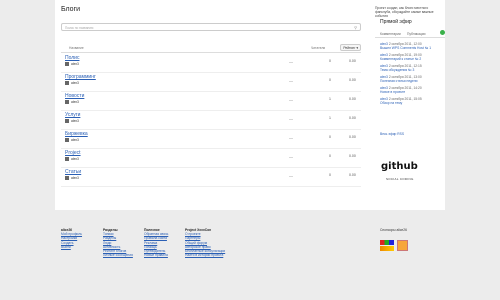 The height and width of the screenshot is (300, 500). Describe the element at coordinates (318, 48) in the screenshot. I see `col-readers-header: Читатели` at that location.